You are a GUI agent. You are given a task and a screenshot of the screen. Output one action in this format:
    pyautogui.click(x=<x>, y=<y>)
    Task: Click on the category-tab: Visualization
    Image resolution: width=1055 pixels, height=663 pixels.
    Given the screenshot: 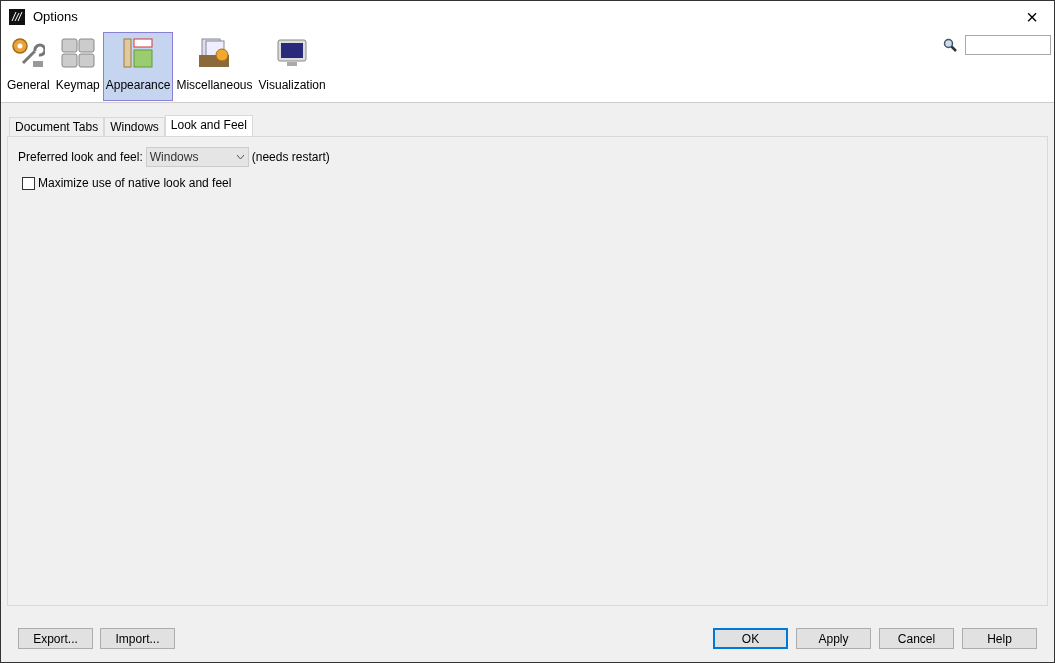 What is the action you would take?
    pyautogui.click(x=292, y=66)
    